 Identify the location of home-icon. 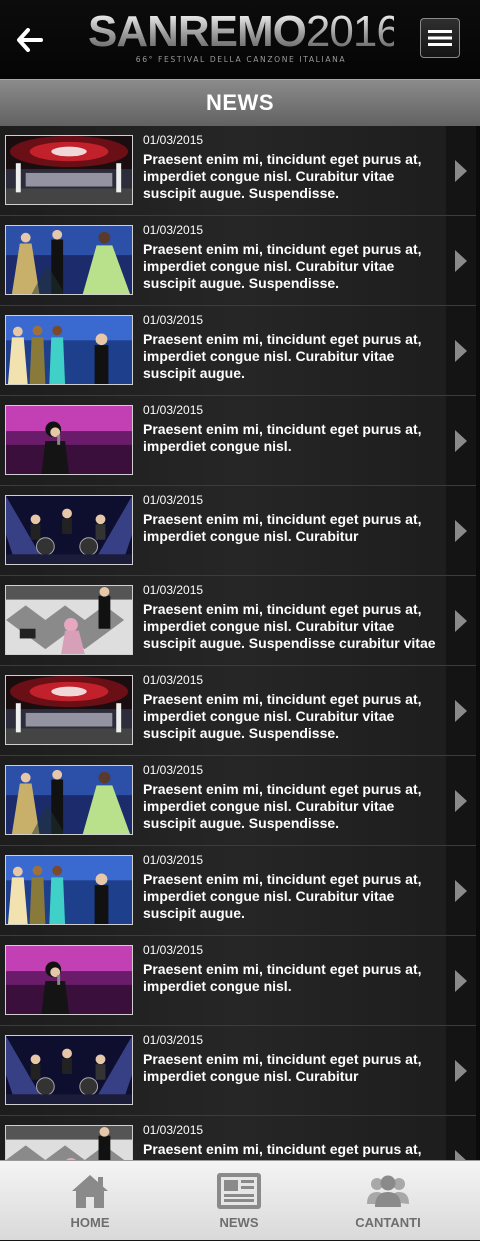
(90, 1191).